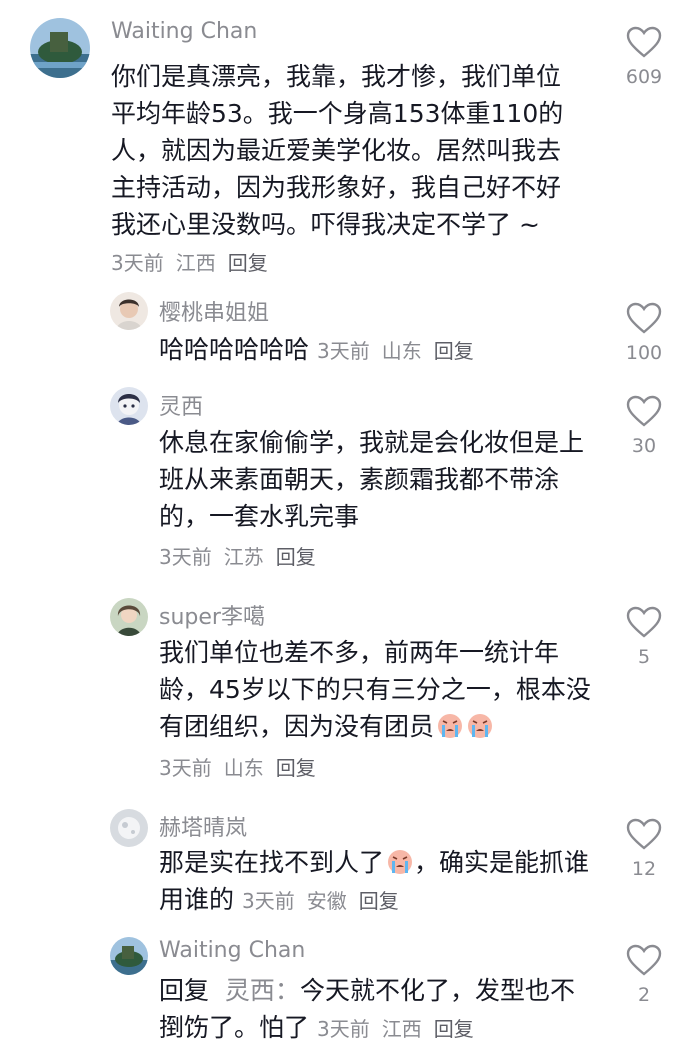 This screenshot has width=690, height=1063. I want to click on username: super李噶, so click(212, 615).